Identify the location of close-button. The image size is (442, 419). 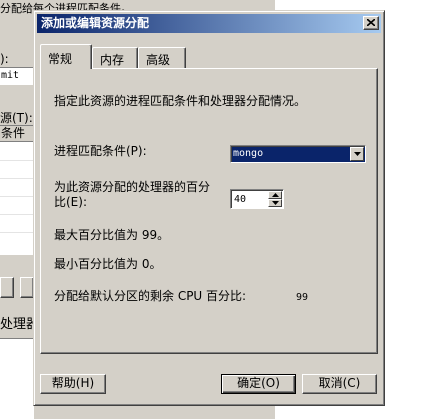
(371, 23).